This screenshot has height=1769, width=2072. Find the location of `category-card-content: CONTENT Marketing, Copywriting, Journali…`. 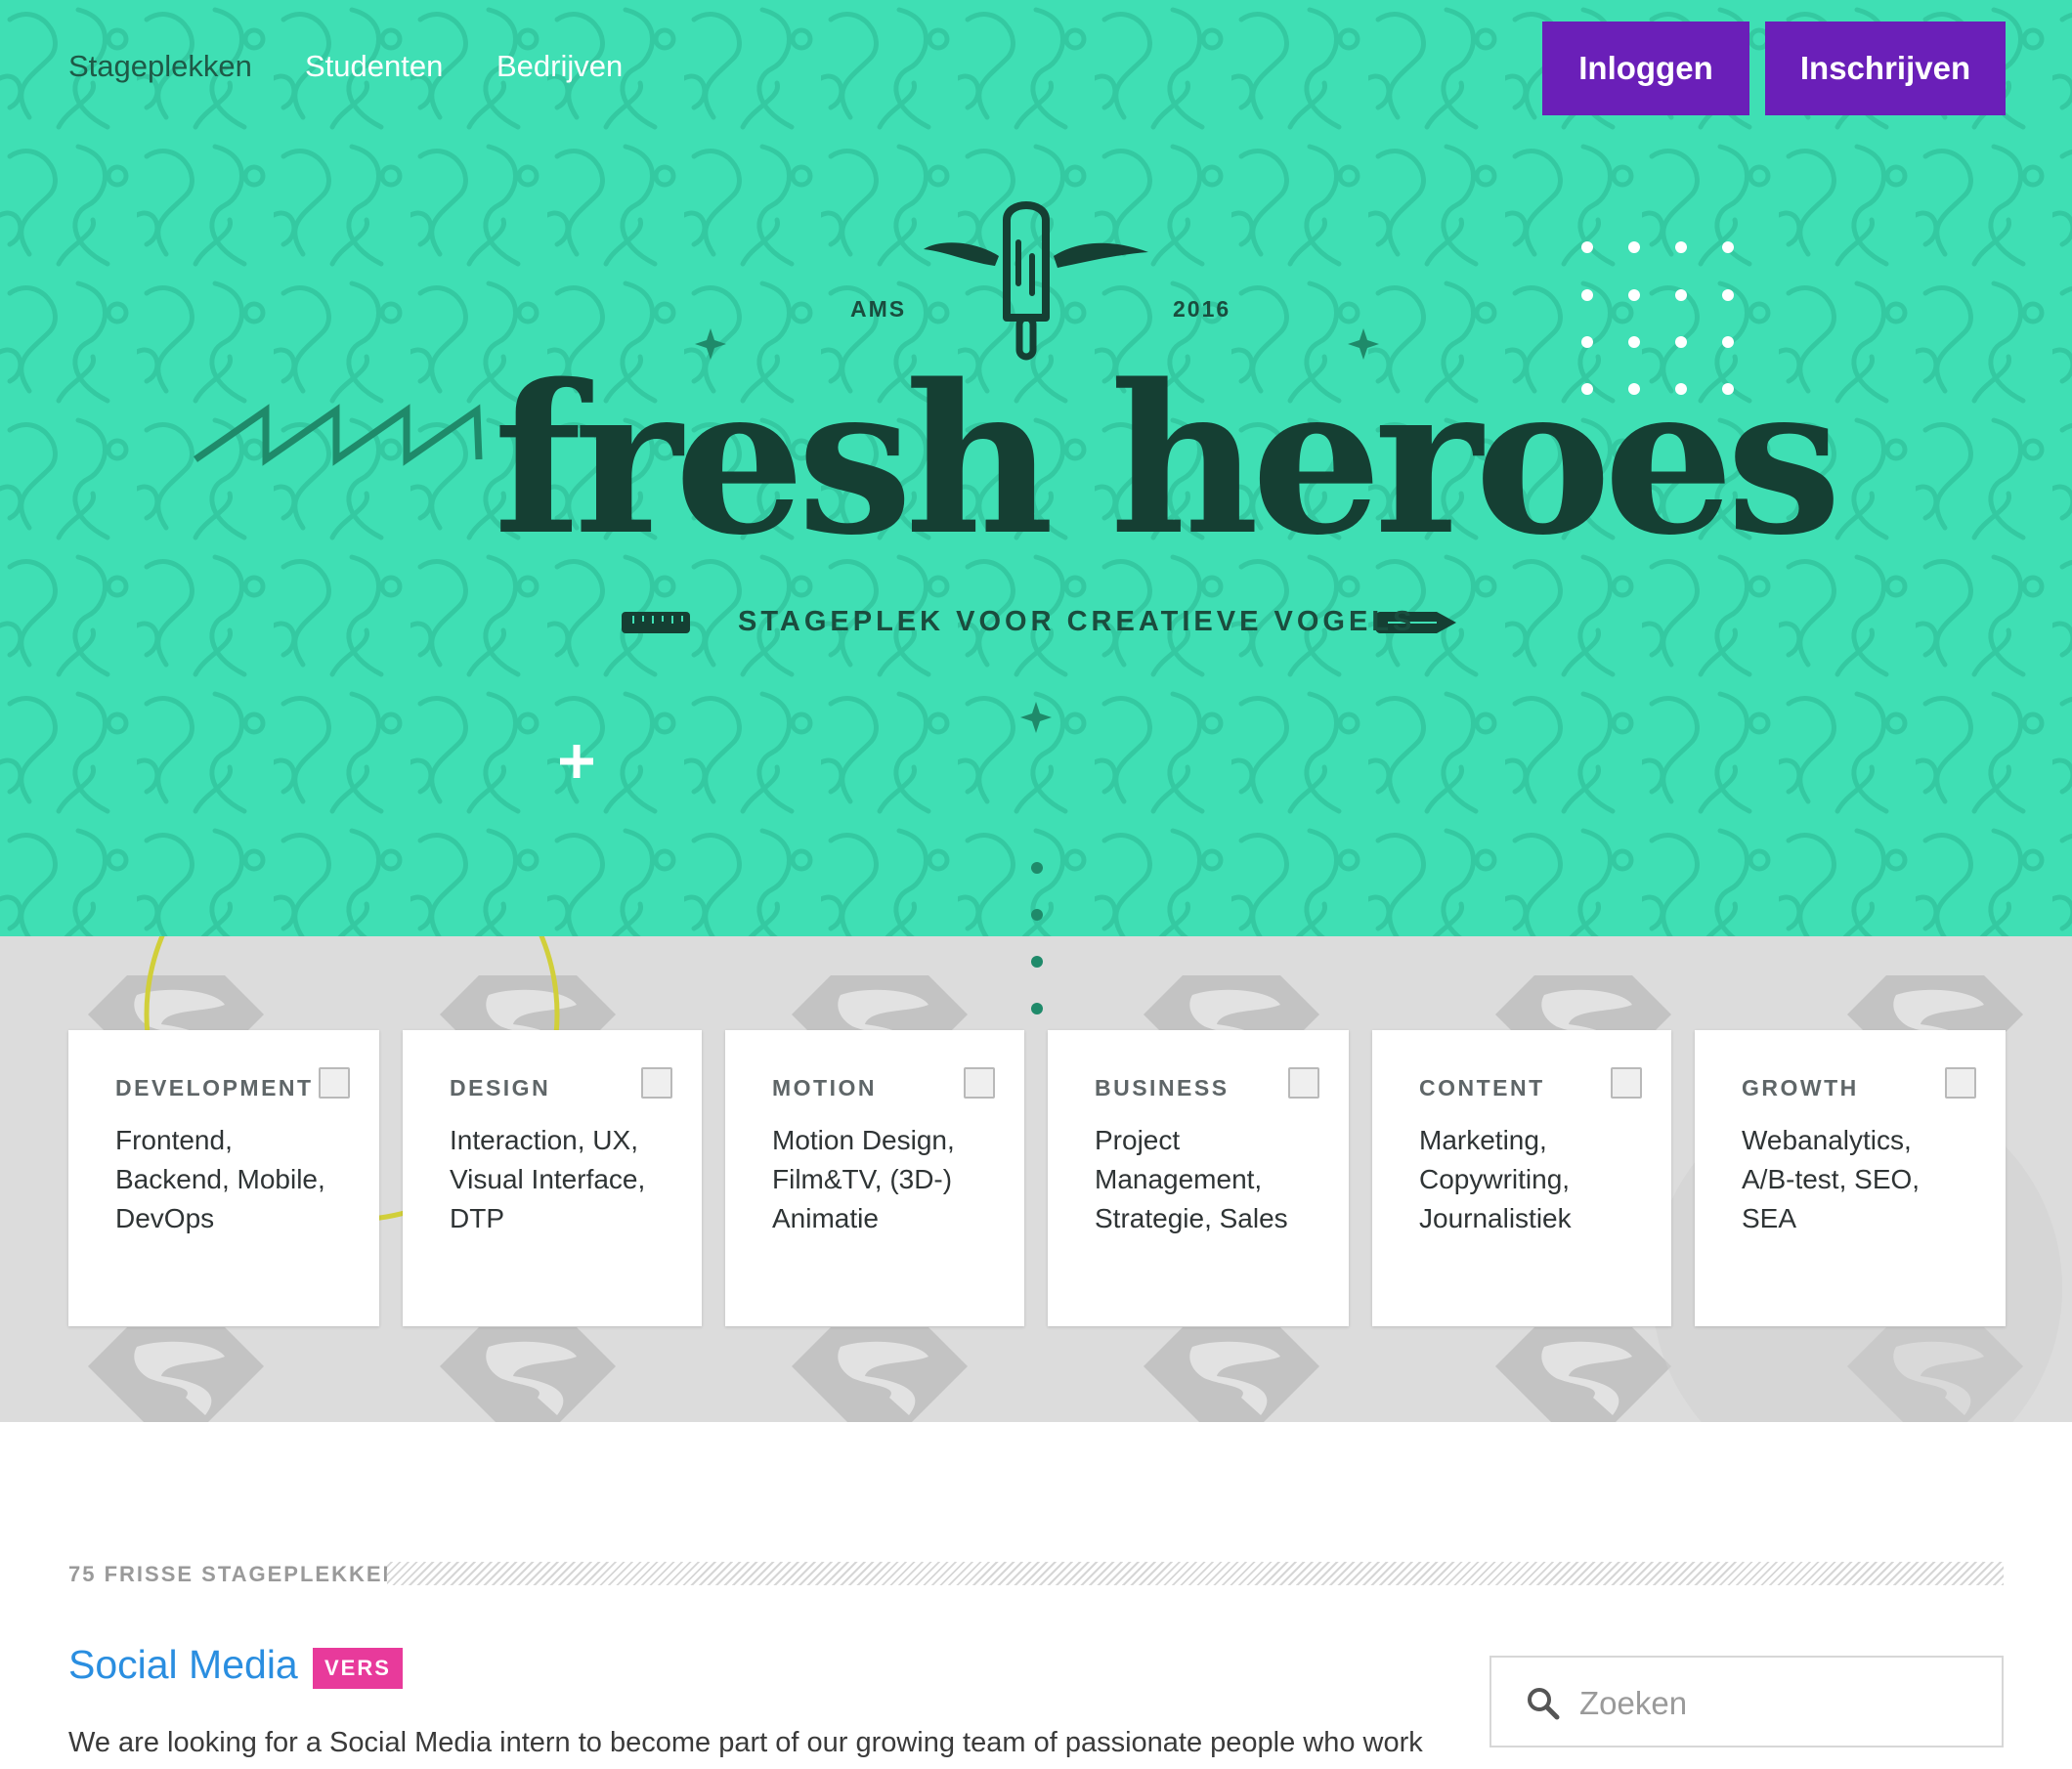

category-card-content: CONTENT Marketing, Copywriting, Journali… is located at coordinates (1521, 1178).